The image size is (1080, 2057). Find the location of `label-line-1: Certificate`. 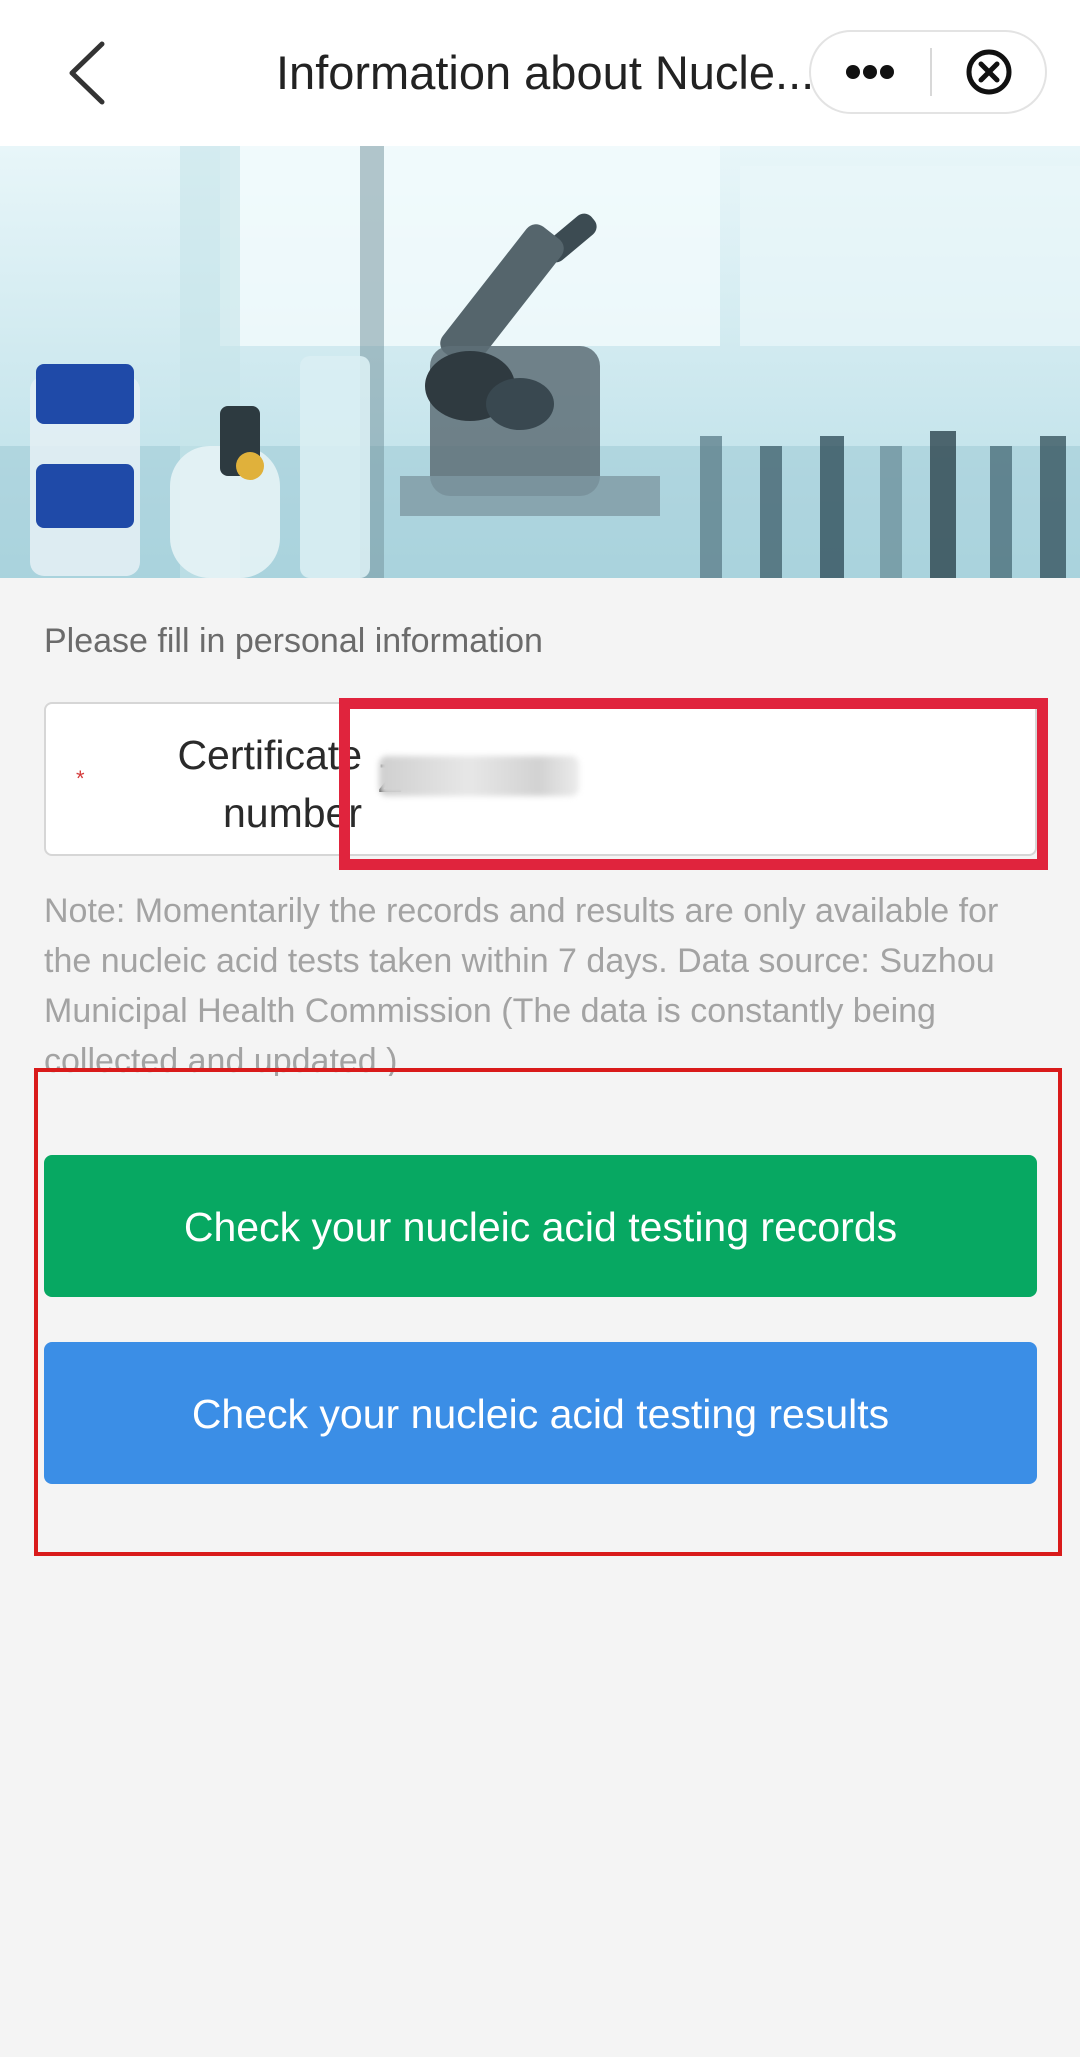

label-line-1: Certificate is located at coordinates (269, 755).